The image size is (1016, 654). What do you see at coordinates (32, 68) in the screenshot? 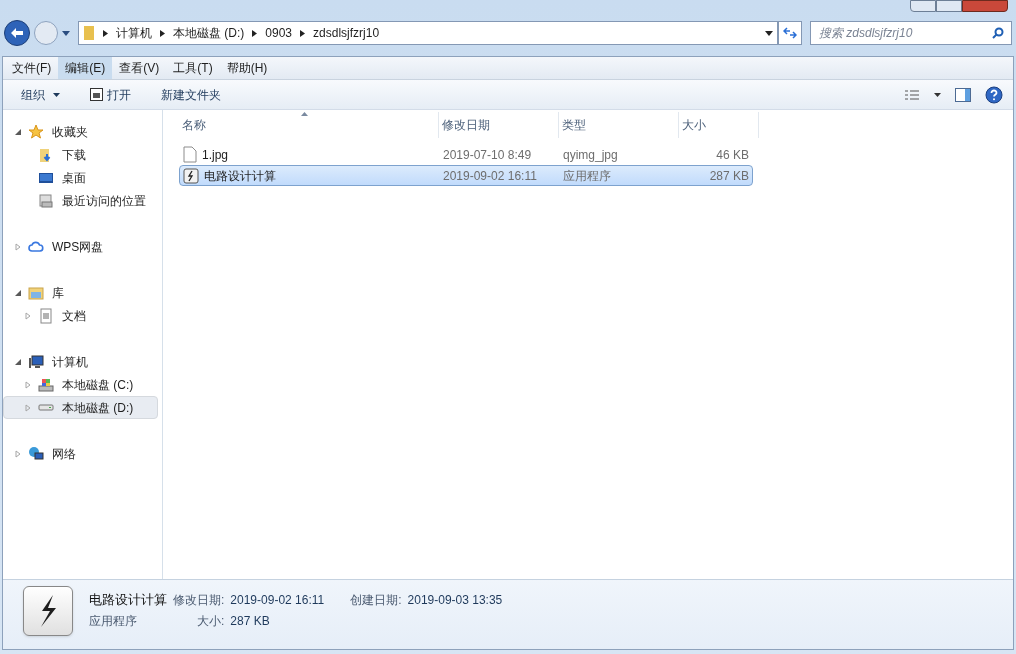
I see `menu-item: 文件(F)` at bounding box center [32, 68].